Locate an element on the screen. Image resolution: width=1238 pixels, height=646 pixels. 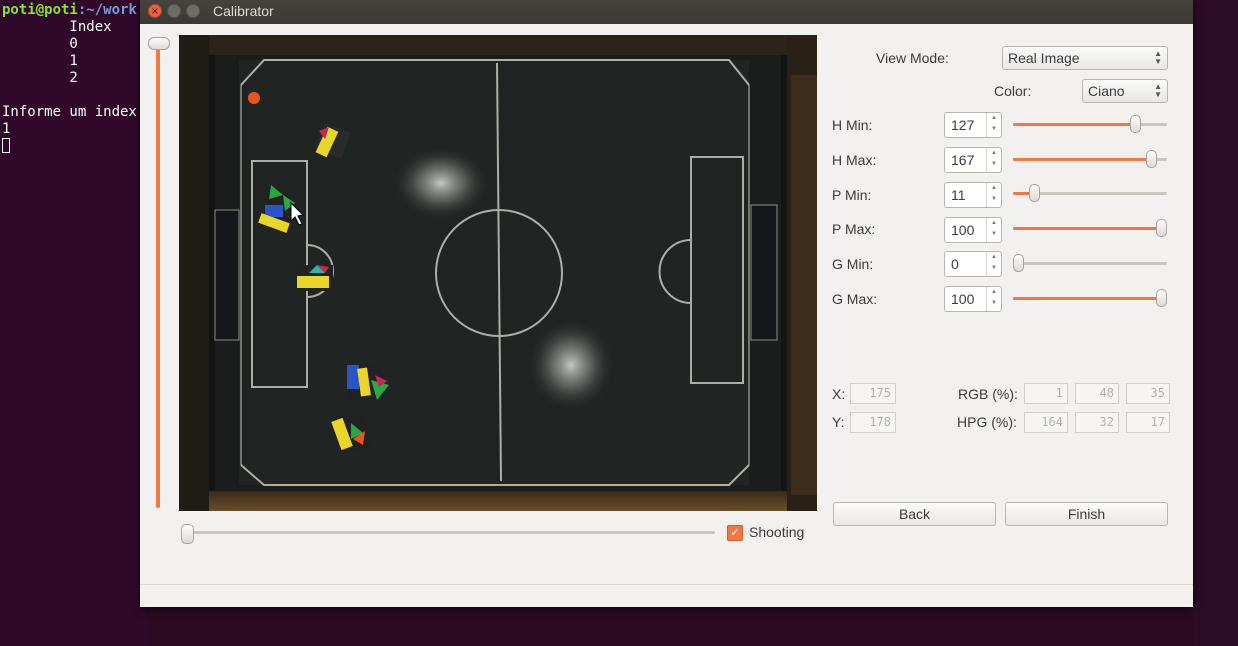
p-max-slider-fill is located at coordinates (1087, 228).